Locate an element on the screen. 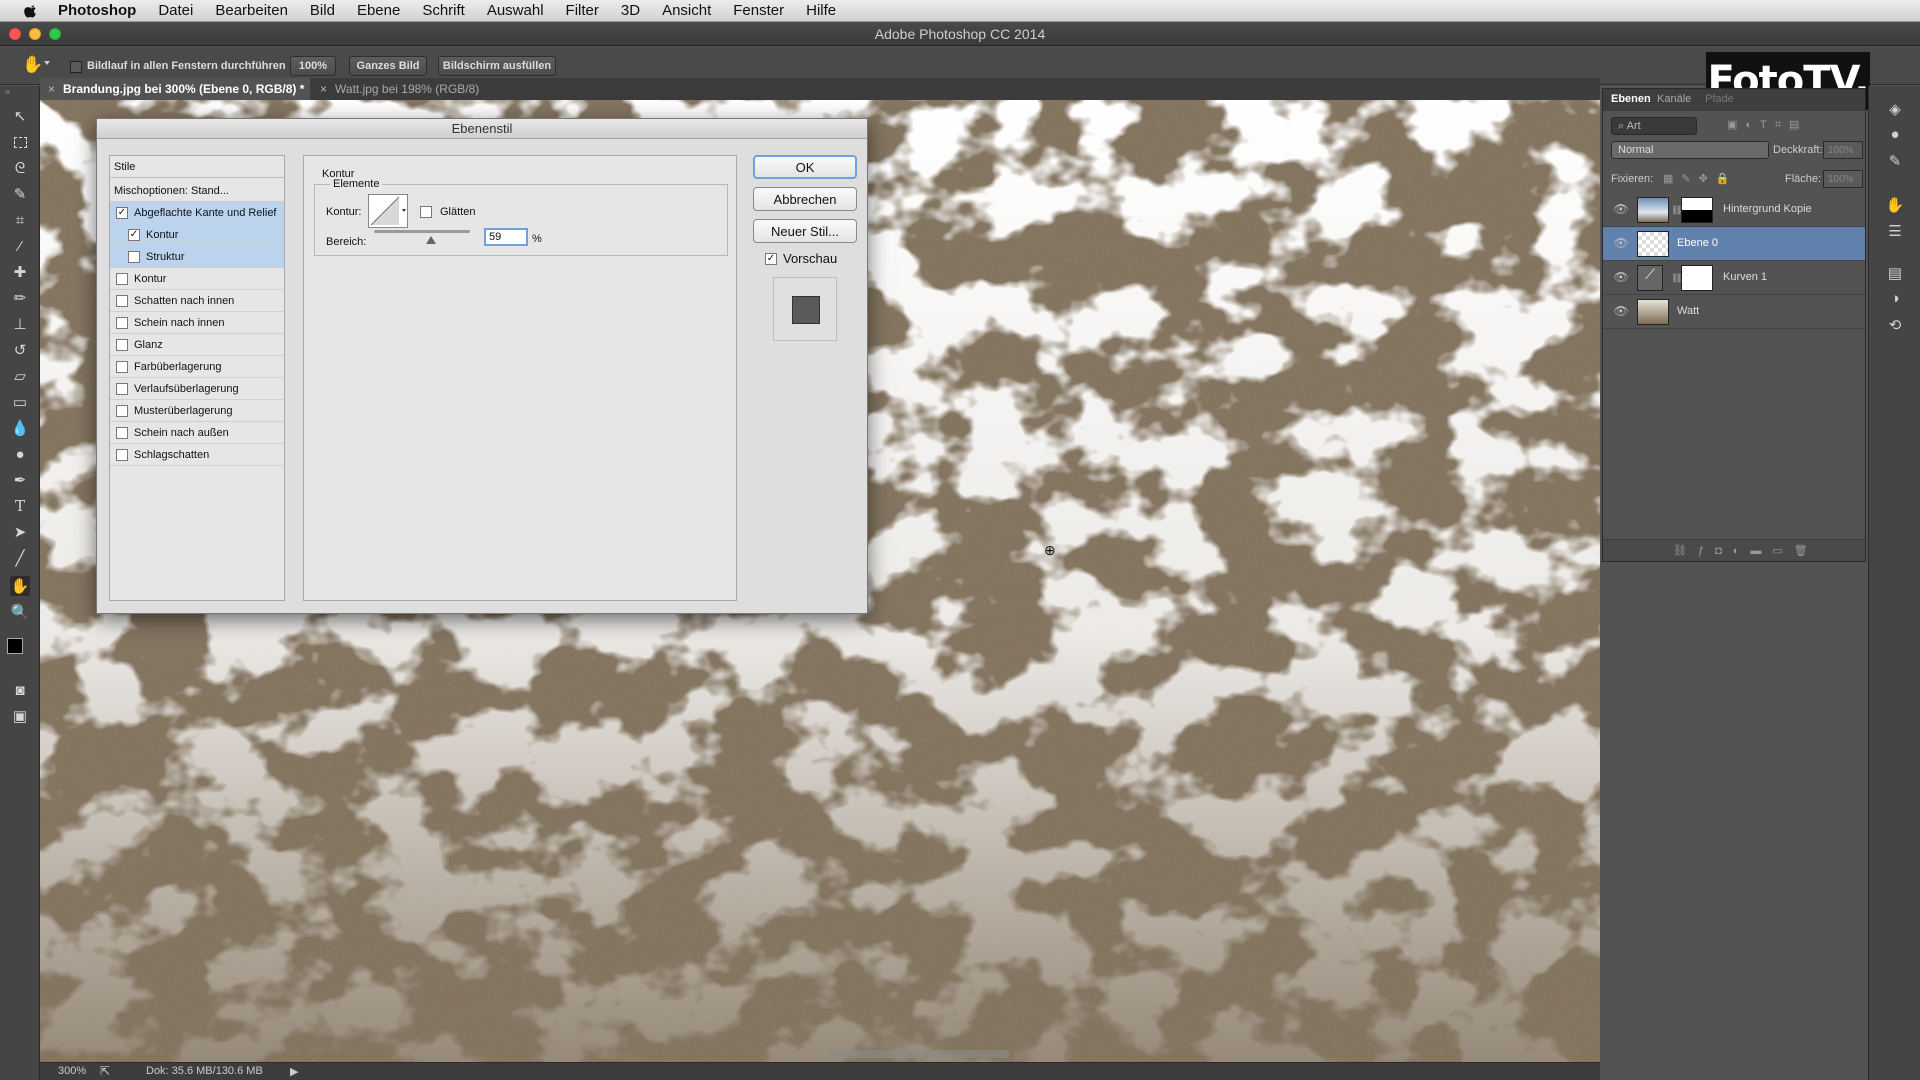 Image resolution: width=1920 pixels, height=1080 pixels. adjustments-panel-icon: ☰ is located at coordinates (1895, 232).